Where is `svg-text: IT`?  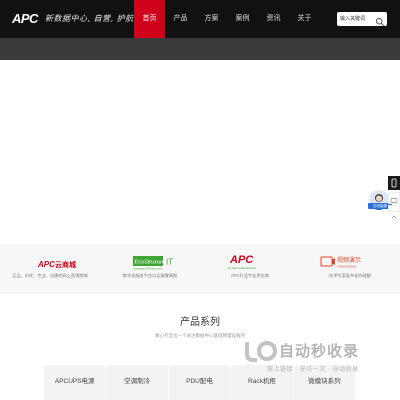
svg-text: IT is located at coordinates (169, 262).